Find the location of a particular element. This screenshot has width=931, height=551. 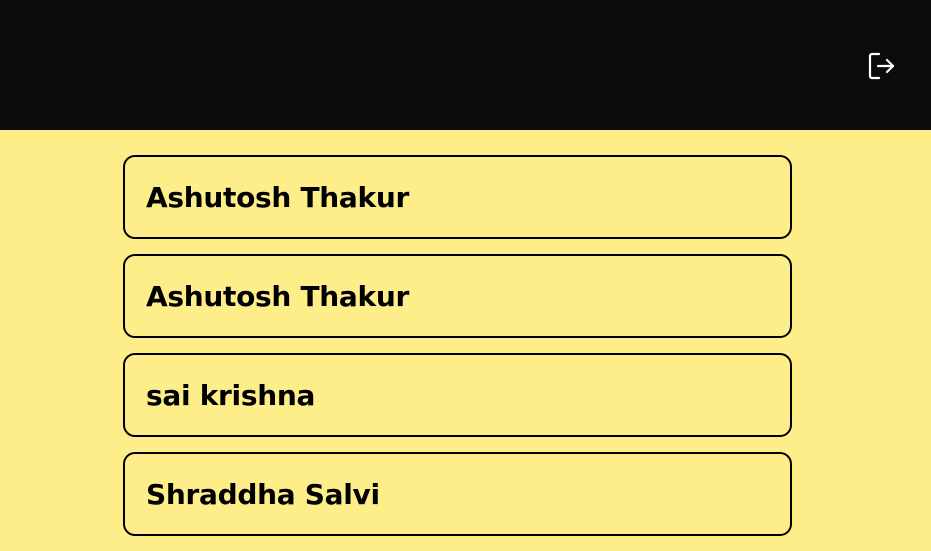

logout-icon is located at coordinates (882, 66).